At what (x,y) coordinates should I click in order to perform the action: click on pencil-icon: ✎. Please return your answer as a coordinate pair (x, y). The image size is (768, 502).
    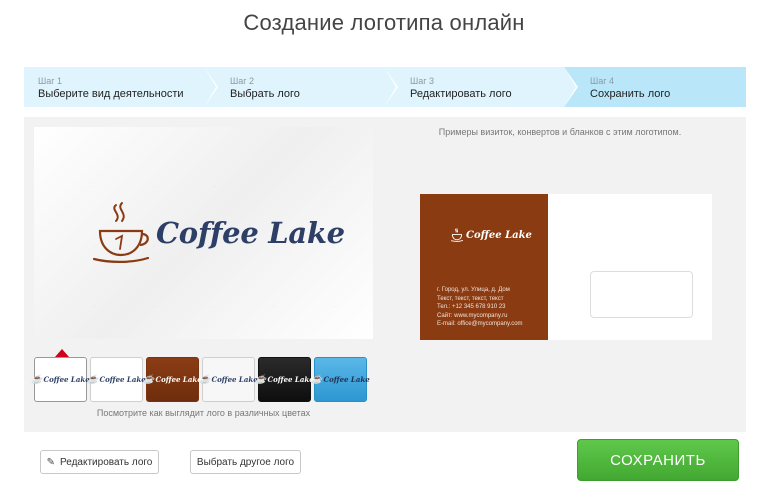
    Looking at the image, I should click on (51, 462).